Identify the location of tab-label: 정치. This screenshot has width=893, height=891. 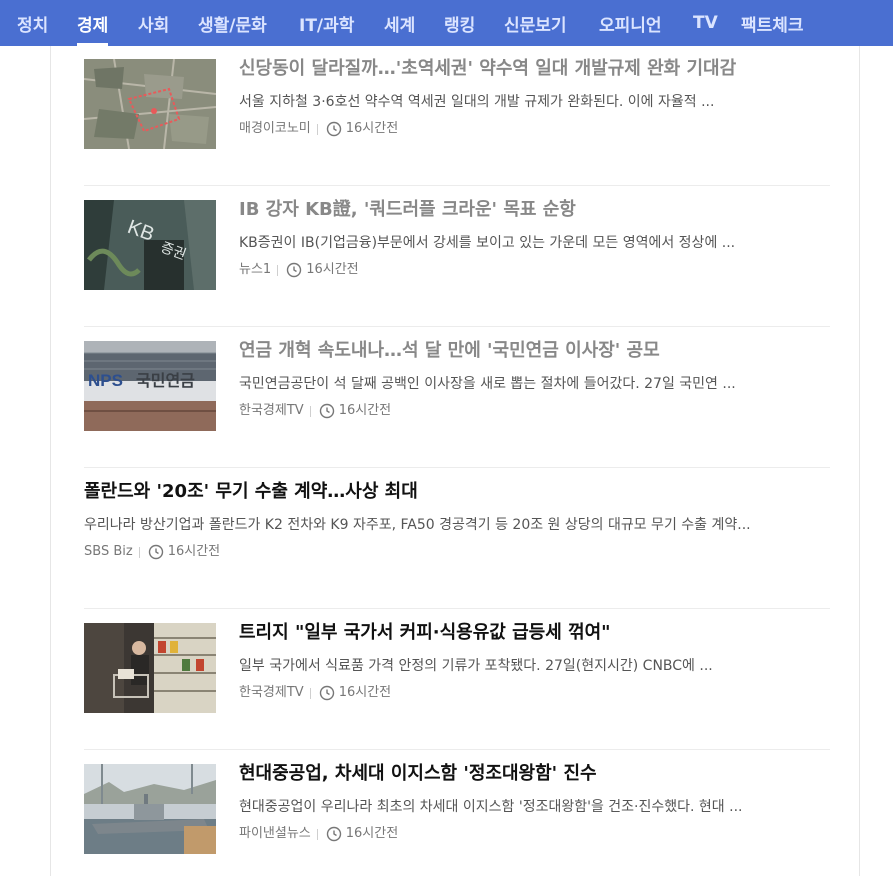
(33, 25).